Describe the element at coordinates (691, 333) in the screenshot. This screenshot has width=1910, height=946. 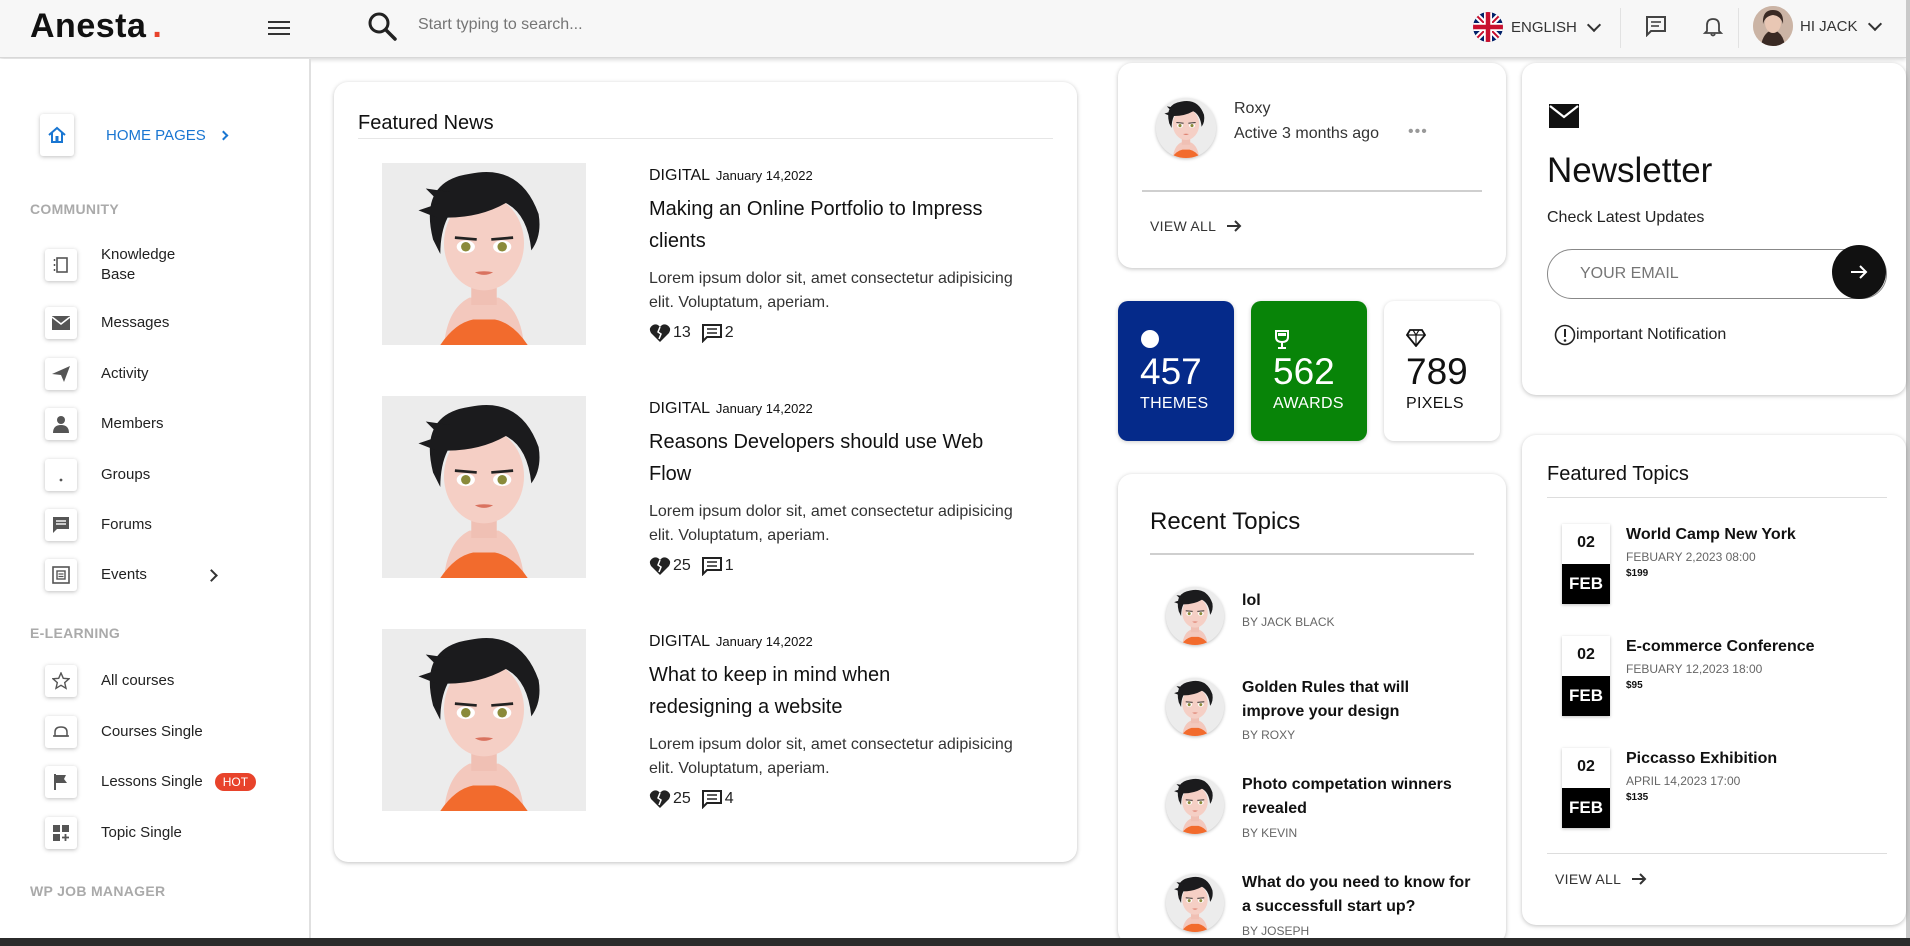
I see `news-stats: 13 2` at that location.